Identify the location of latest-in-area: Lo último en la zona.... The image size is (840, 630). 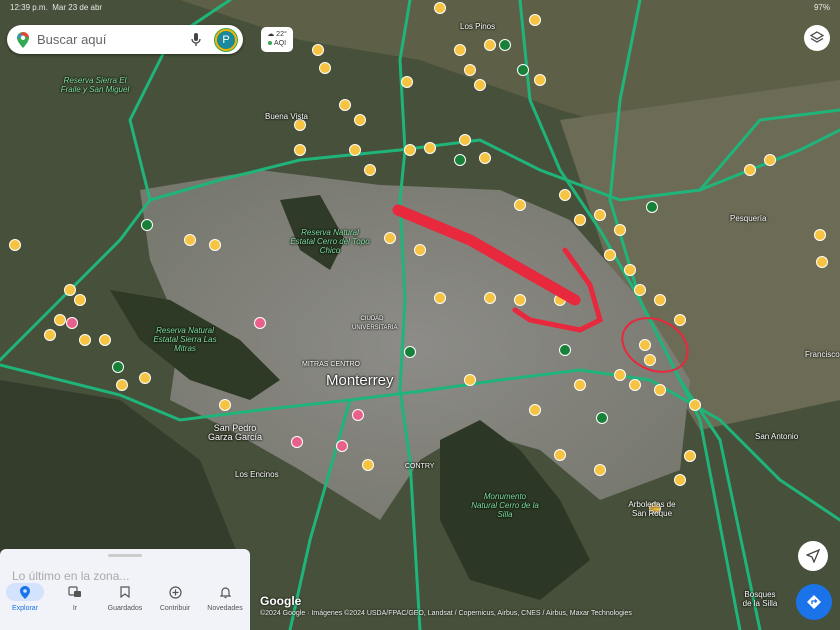
(70, 576).